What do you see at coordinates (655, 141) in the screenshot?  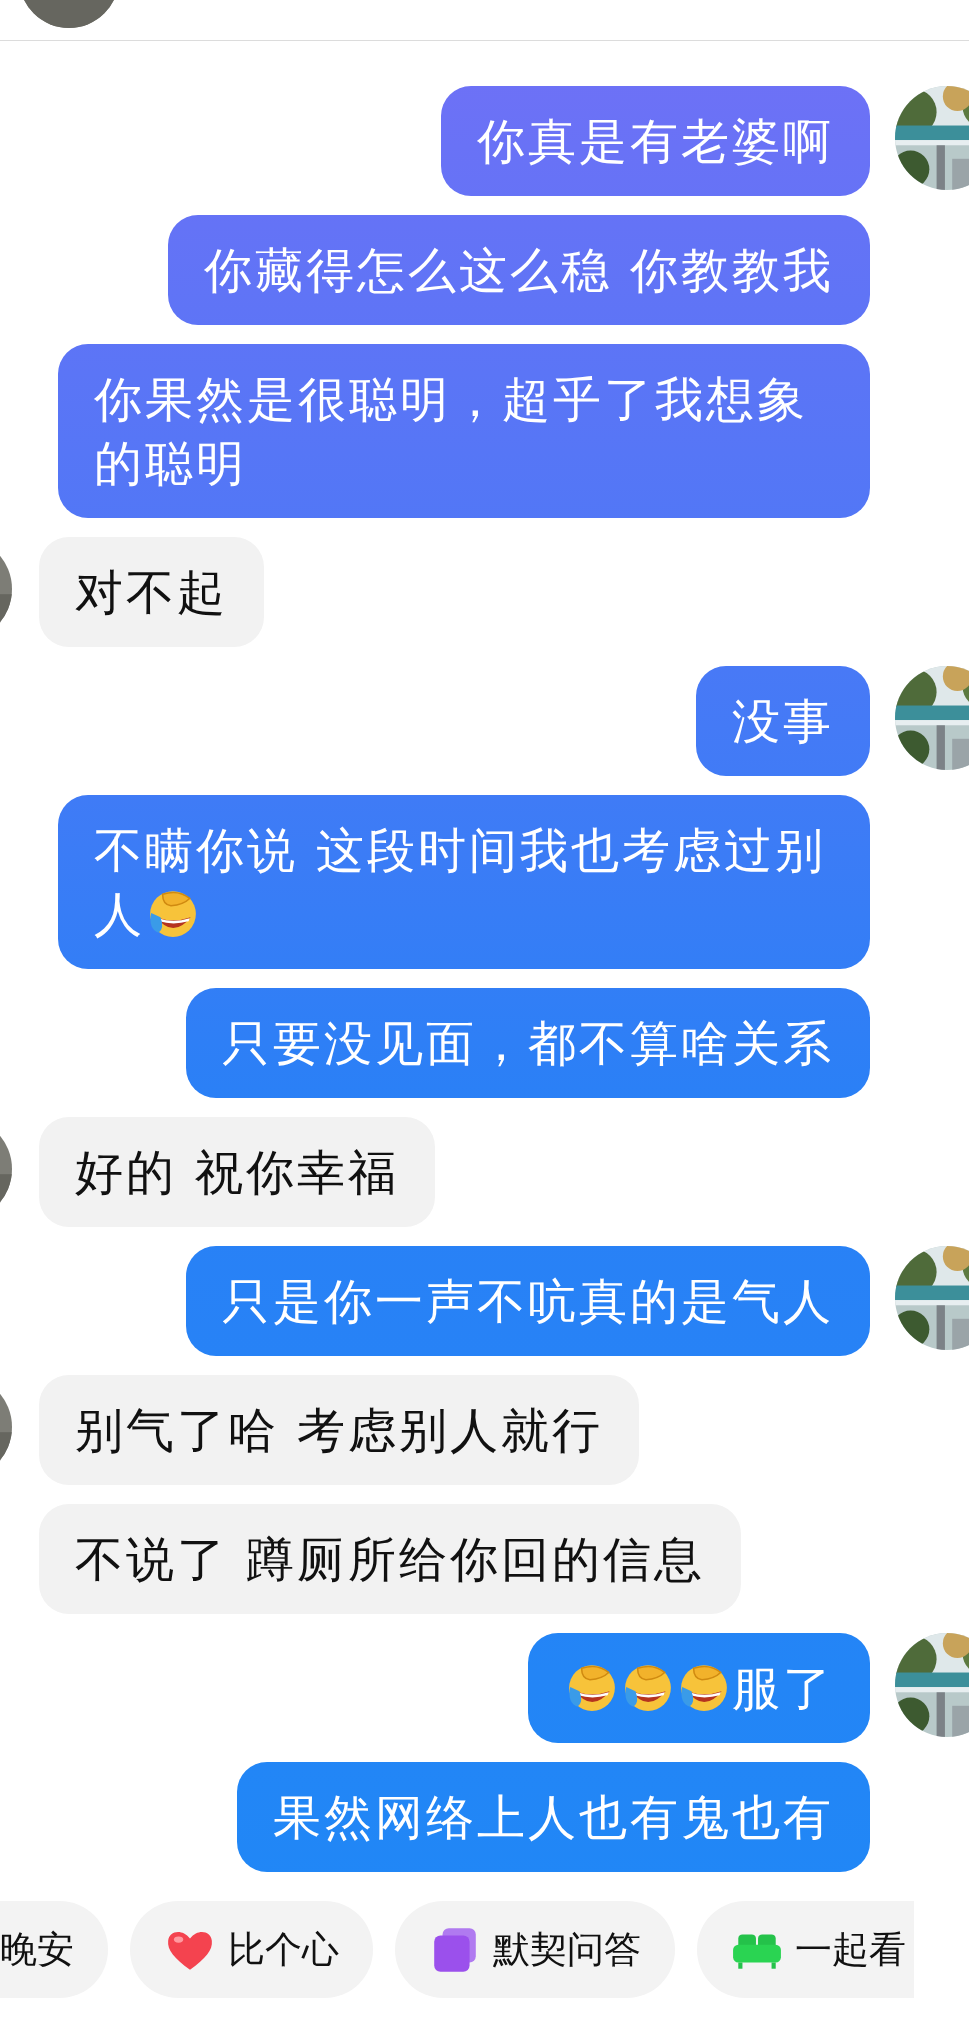 I see `message-text: 你真是有老婆啊` at bounding box center [655, 141].